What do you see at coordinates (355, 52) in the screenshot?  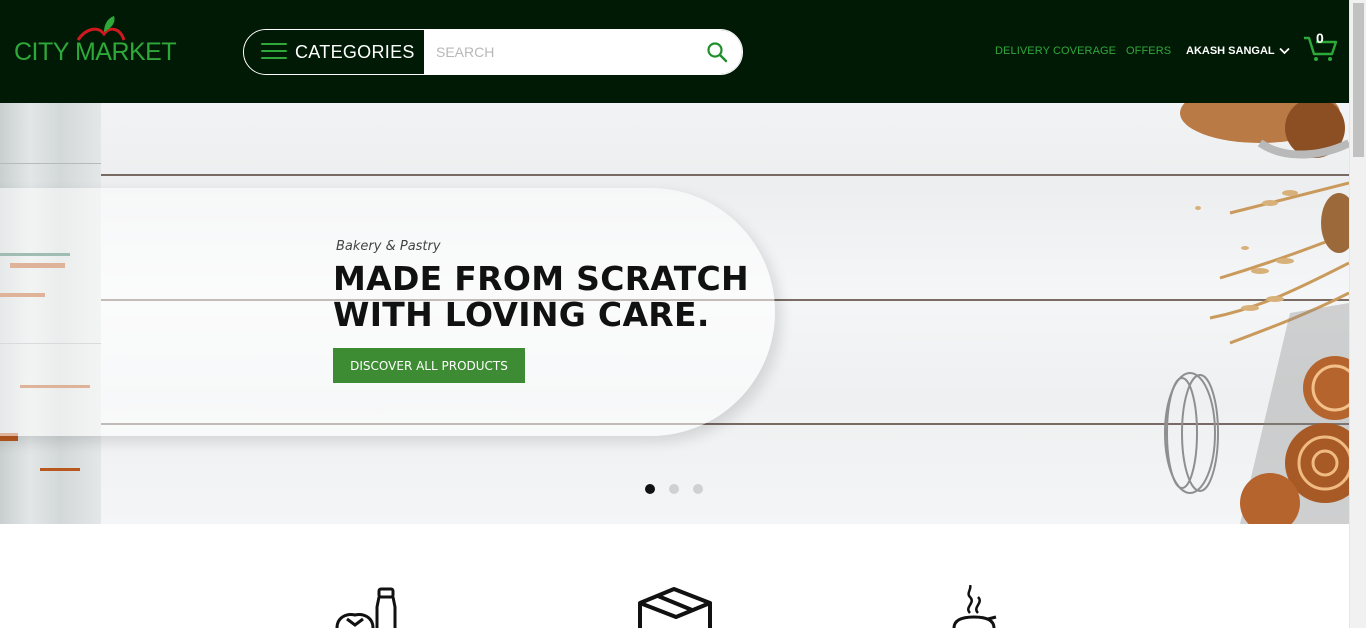 I see `categories-label: CATEGORIES` at bounding box center [355, 52].